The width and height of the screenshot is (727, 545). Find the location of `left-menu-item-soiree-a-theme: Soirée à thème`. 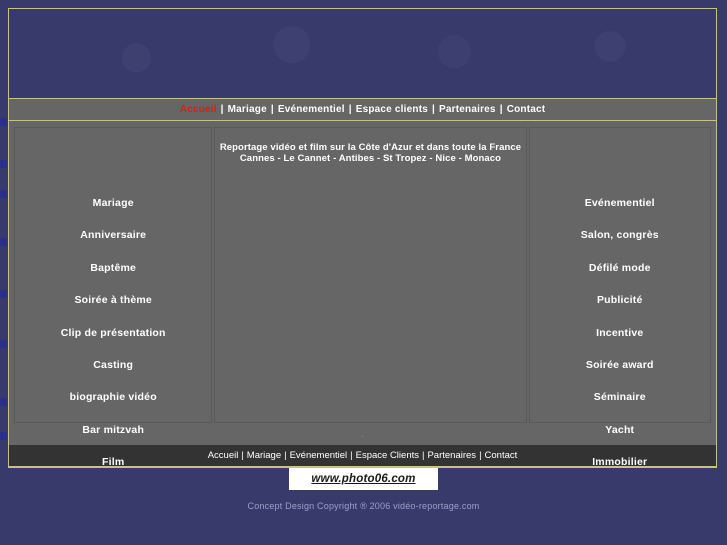

left-menu-item-soiree-a-theme: Soirée à thème is located at coordinates (113, 300).